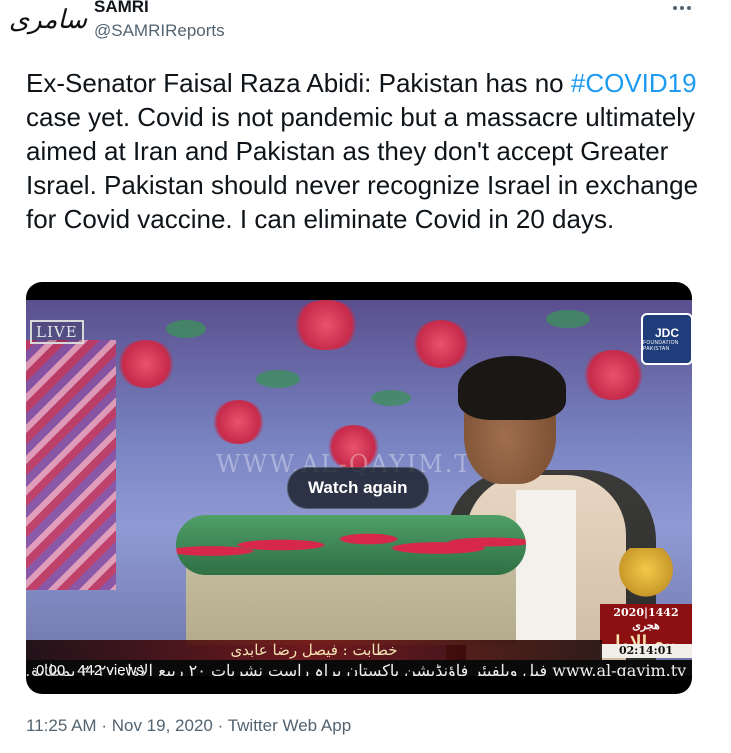  I want to click on tweet-source: Twitter Web App, so click(289, 725).